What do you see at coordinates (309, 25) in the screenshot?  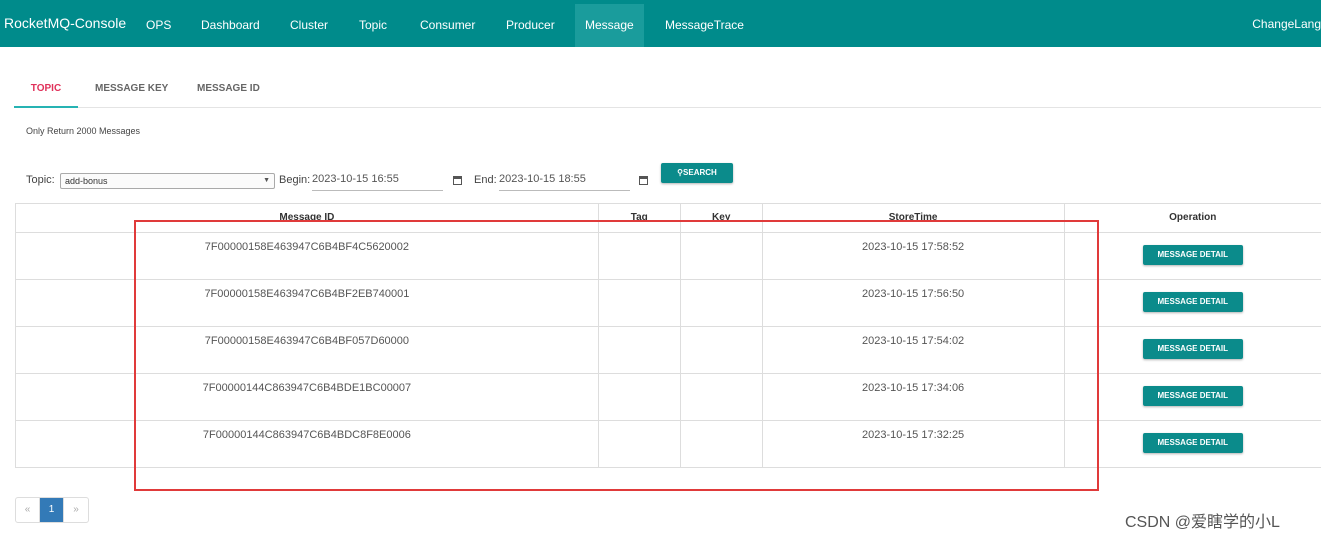 I see `nav-cluster: Cluster` at bounding box center [309, 25].